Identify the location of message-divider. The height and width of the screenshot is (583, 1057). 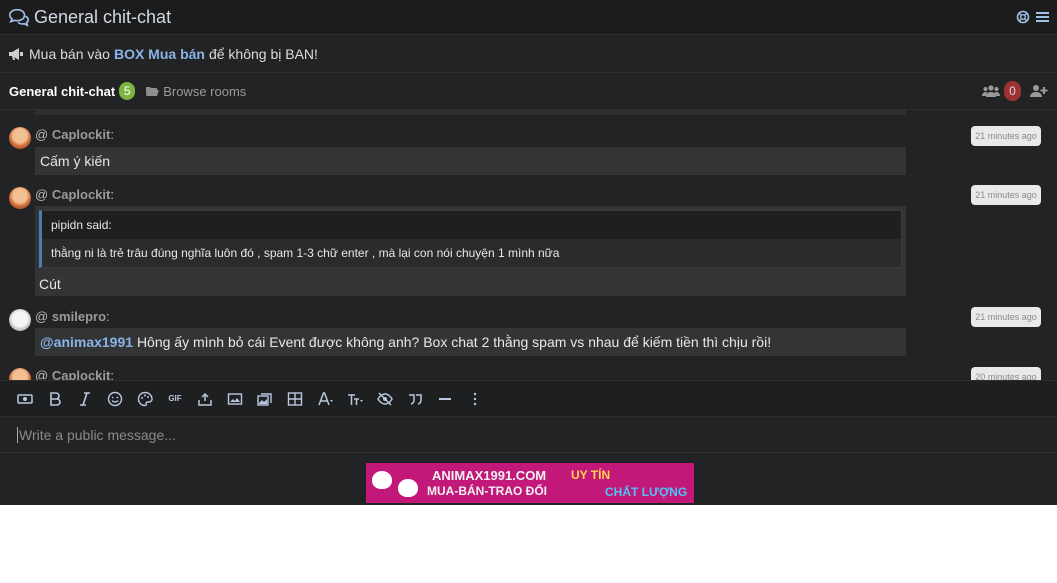
(470, 112).